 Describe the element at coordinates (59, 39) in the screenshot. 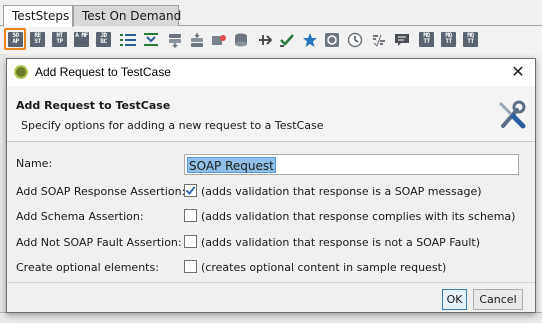

I see `add-http-request-icon: HT TP` at that location.